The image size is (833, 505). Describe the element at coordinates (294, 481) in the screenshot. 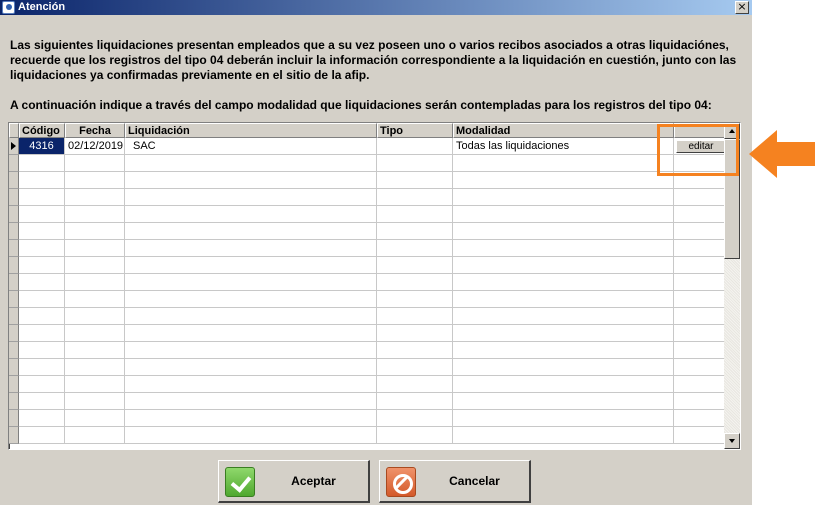

I see `accept-button: Aceptar` at that location.